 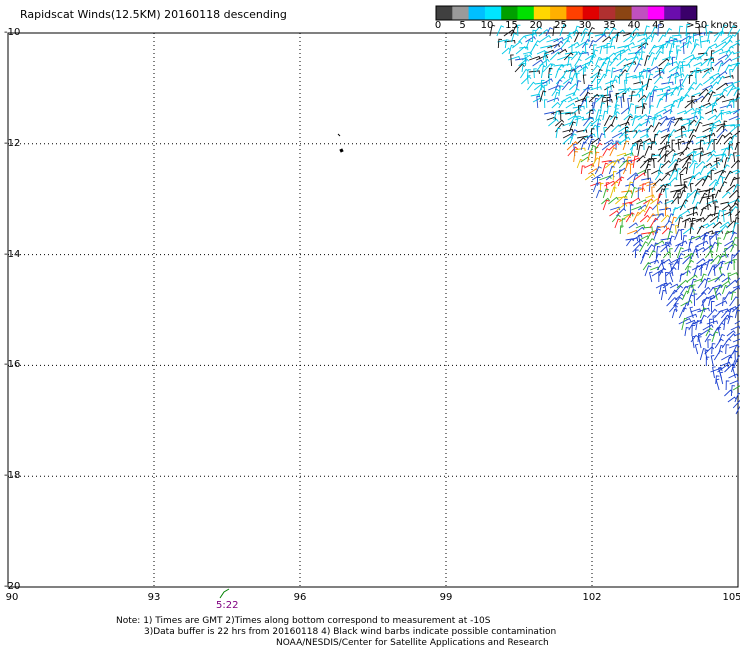 I want to click on legend-label: 0, so click(x=438, y=25).